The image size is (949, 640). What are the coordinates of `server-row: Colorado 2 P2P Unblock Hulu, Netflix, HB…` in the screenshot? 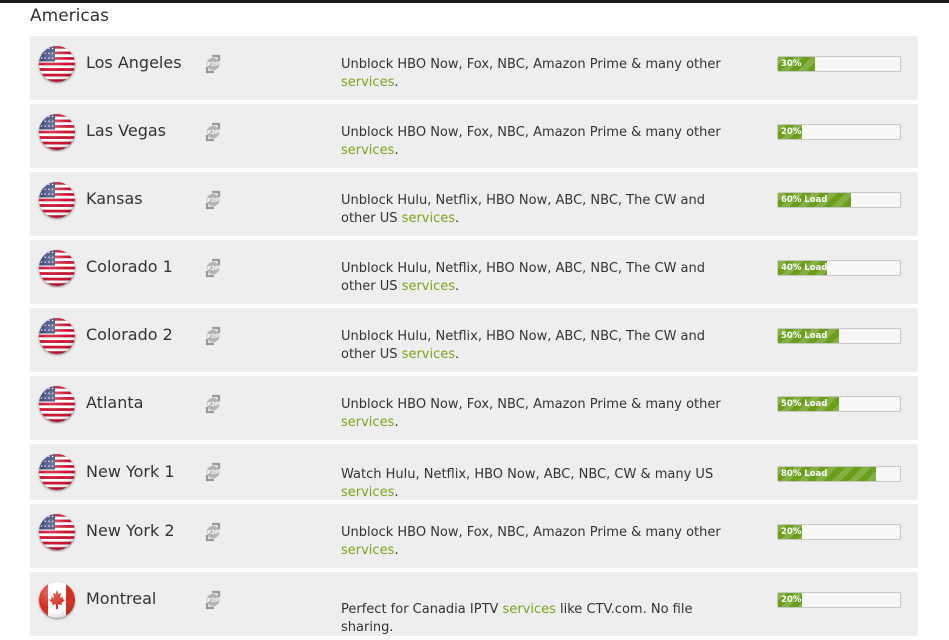 It's located at (474, 340).